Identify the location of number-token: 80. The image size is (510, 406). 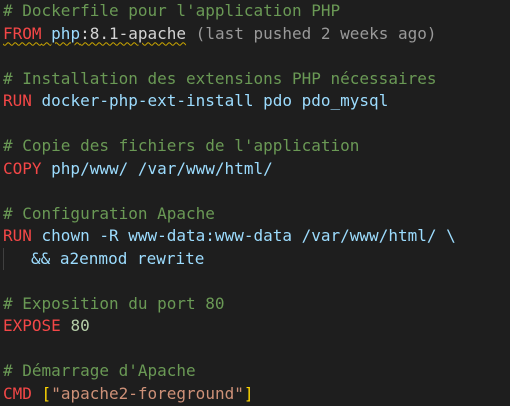
(80, 325).